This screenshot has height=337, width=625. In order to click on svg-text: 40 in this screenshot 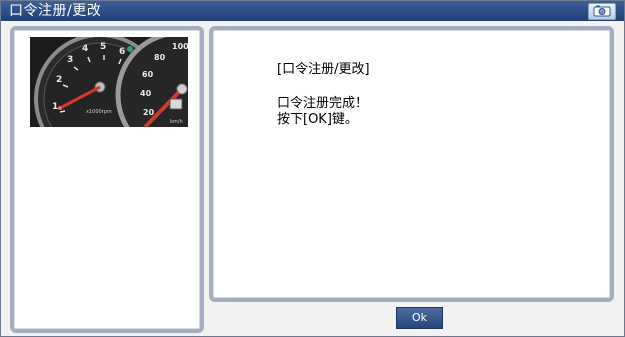, I will do `click(146, 93)`.